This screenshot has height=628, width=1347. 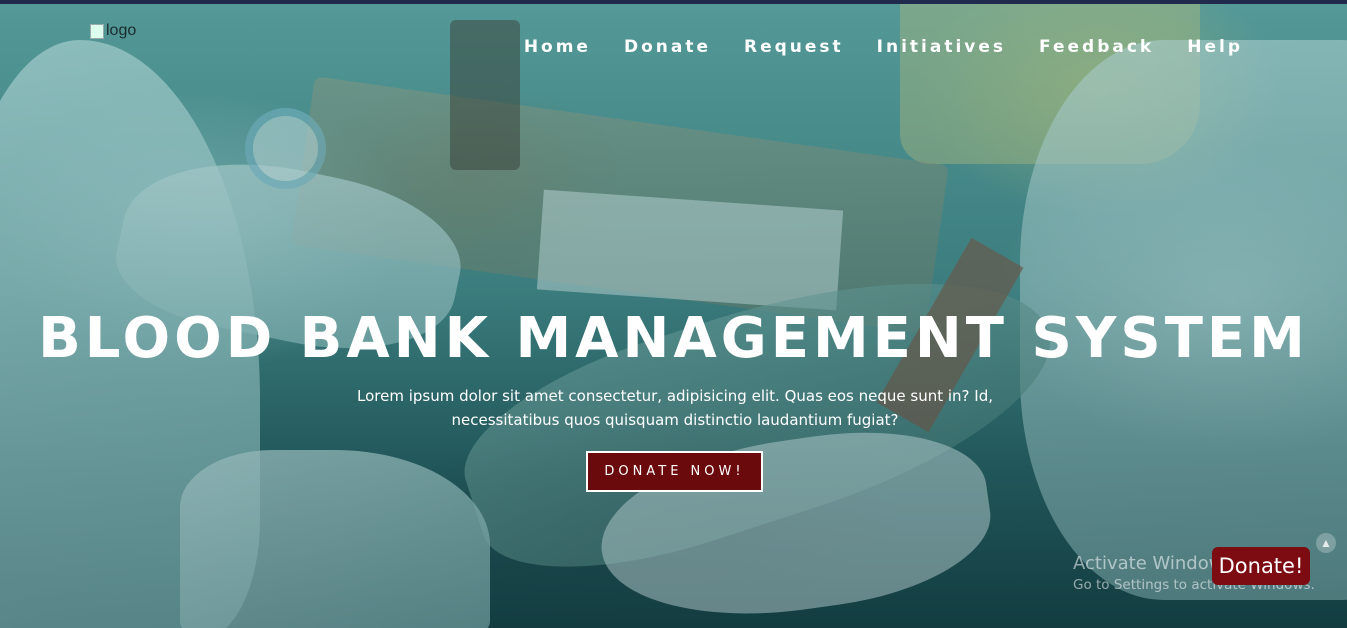 What do you see at coordinates (557, 47) in the screenshot?
I see `nav-home: Home` at bounding box center [557, 47].